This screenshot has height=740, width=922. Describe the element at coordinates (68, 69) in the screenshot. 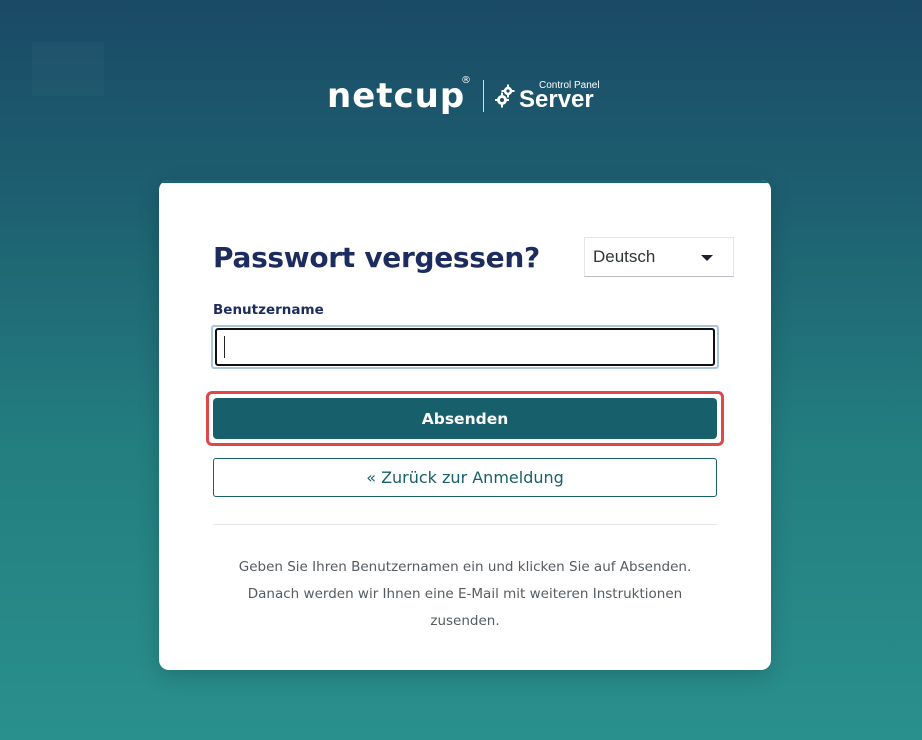

I see `background-tile` at that location.